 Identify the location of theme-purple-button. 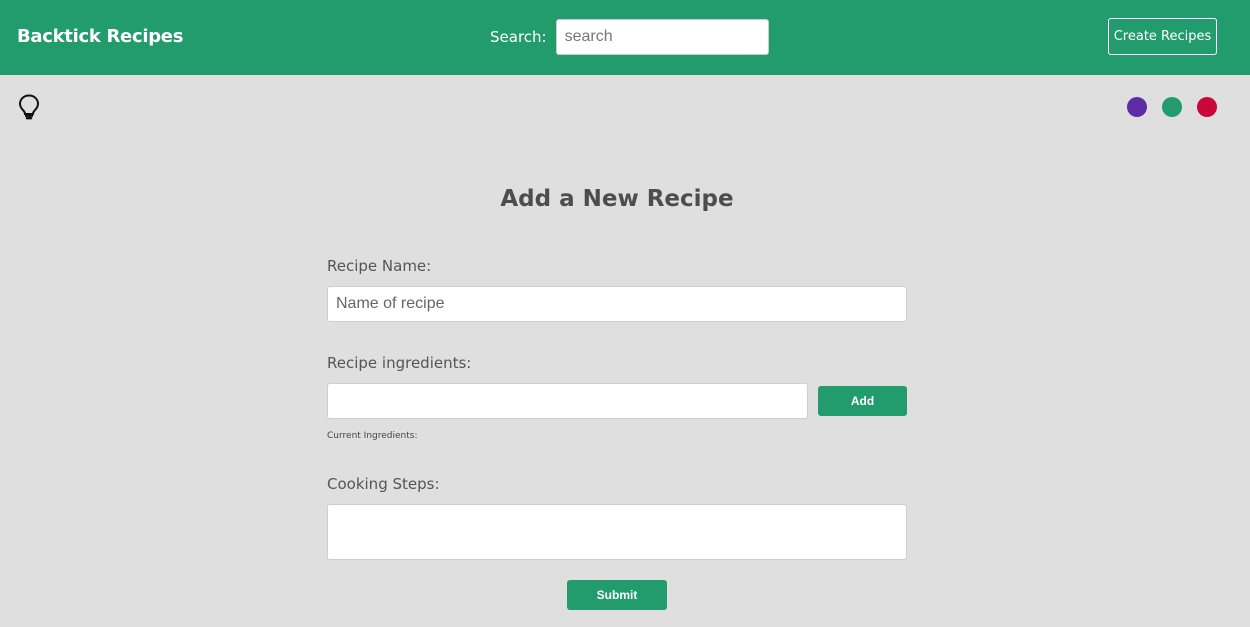
(1137, 107).